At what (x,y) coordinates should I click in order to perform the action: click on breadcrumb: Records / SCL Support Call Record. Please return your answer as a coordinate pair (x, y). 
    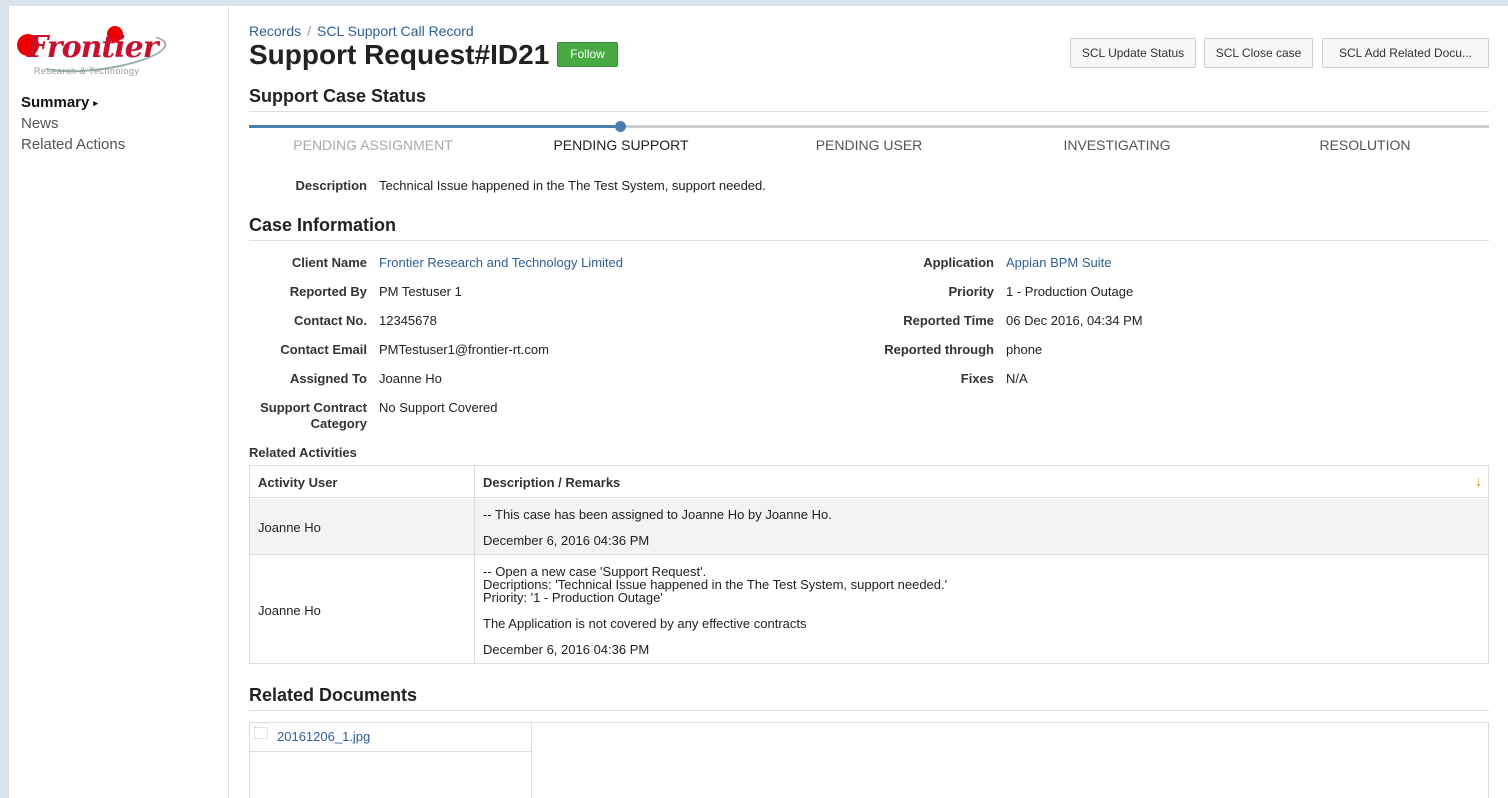
    Looking at the image, I should click on (361, 31).